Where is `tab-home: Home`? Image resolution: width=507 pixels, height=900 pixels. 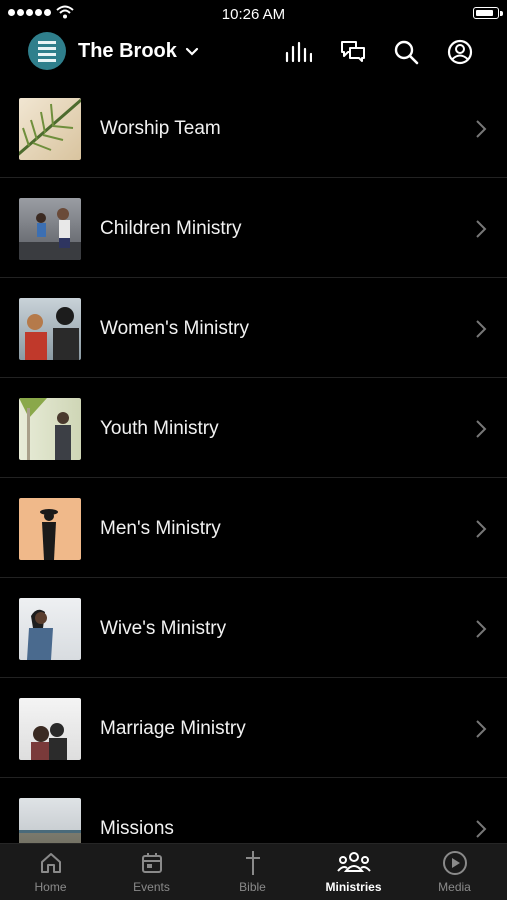 tab-home: Home is located at coordinates (50, 872).